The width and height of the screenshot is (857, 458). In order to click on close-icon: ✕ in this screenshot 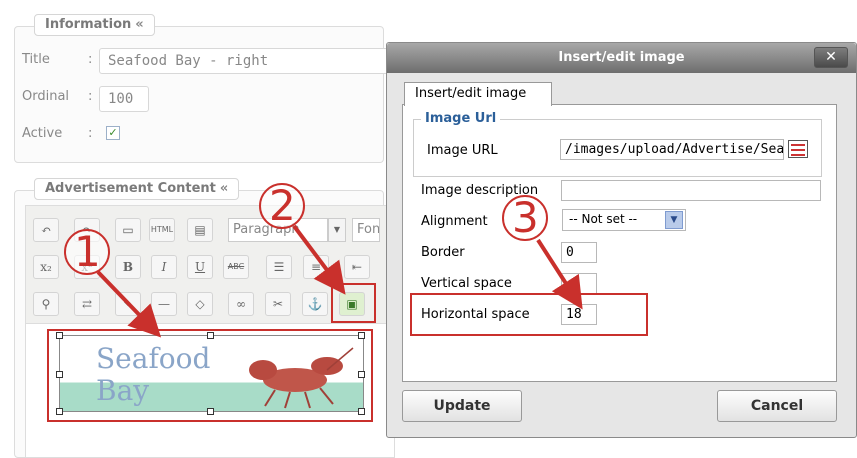, I will do `click(831, 57)`.